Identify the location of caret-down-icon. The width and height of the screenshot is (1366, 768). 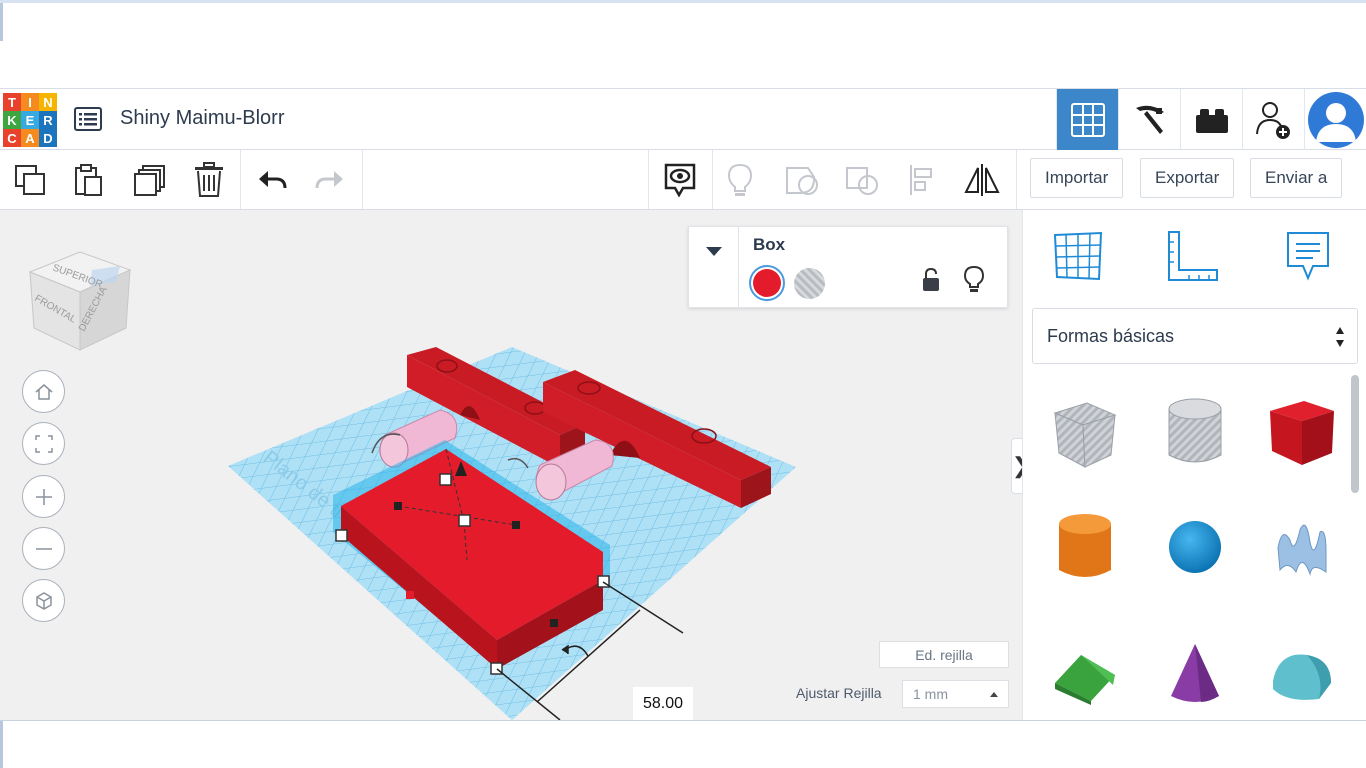
(713, 251).